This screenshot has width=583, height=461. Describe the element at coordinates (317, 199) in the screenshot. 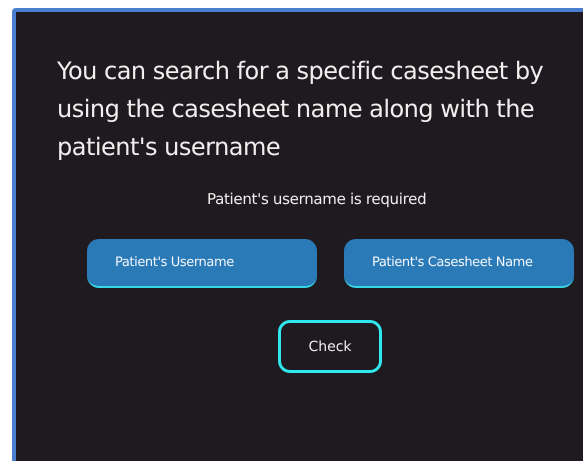

I see `validation-message: Patient's username is required` at that location.